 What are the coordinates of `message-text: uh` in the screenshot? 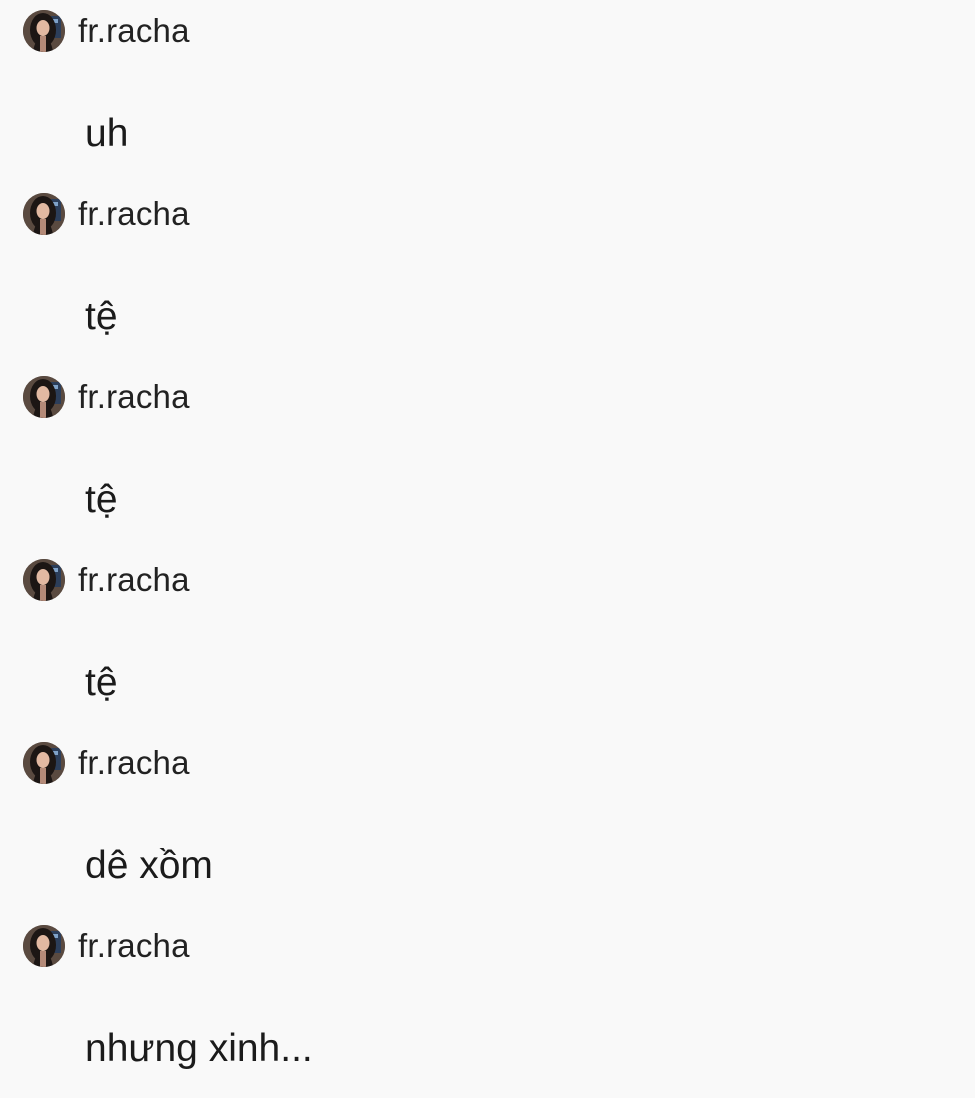 It's located at (107, 133).